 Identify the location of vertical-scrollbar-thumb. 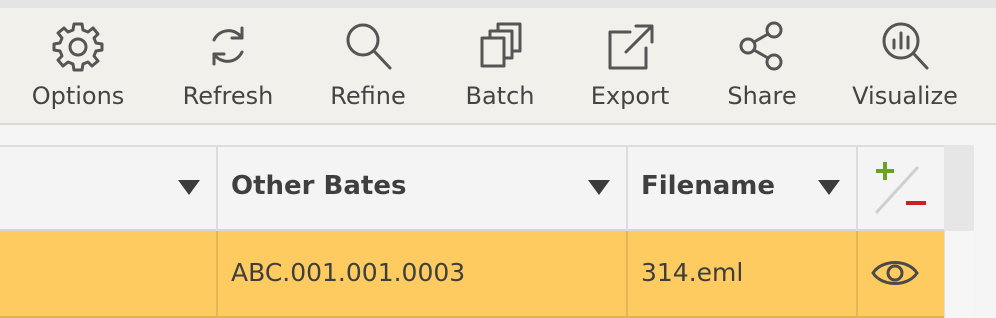
(959, 274).